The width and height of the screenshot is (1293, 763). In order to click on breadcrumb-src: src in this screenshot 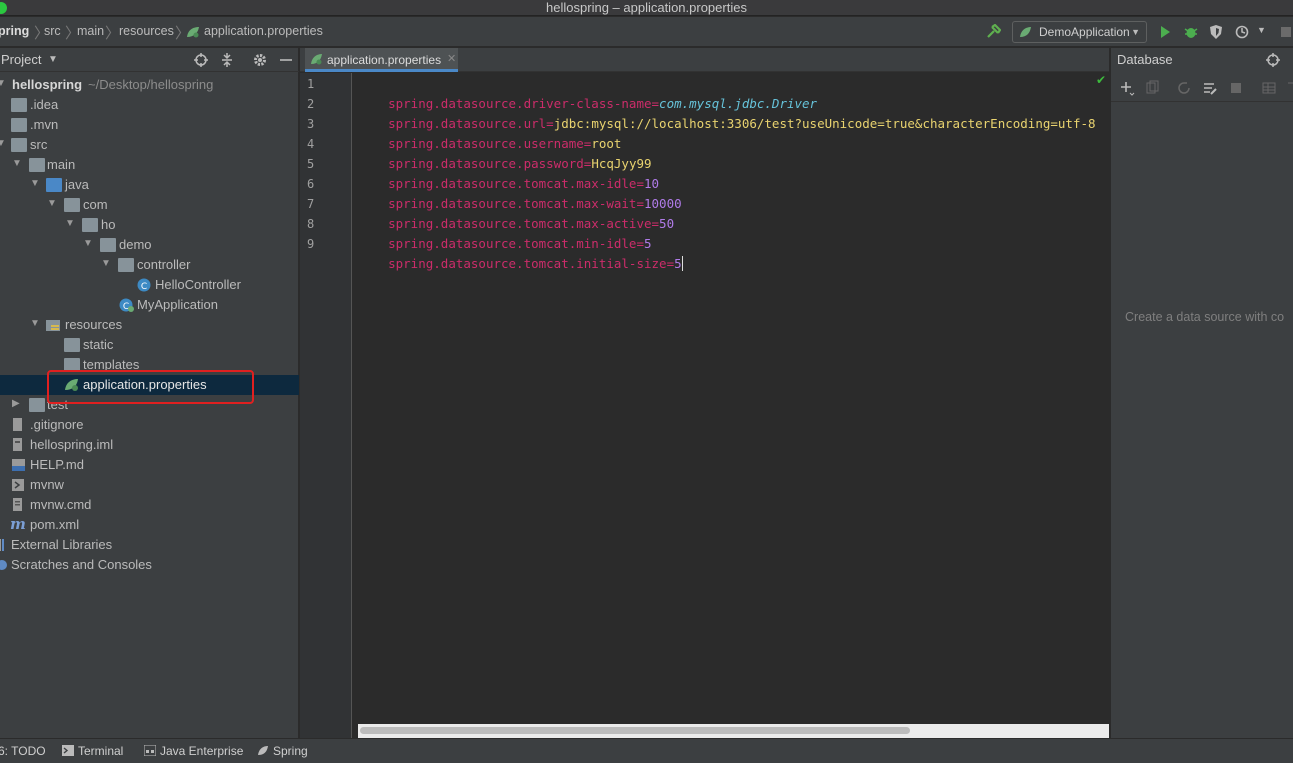, I will do `click(52, 31)`.